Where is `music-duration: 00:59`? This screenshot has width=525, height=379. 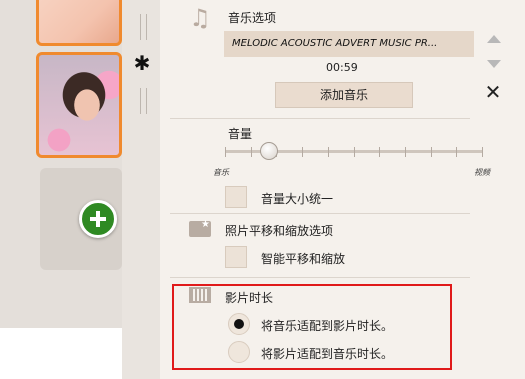
music-duration: 00:59 is located at coordinates (342, 67).